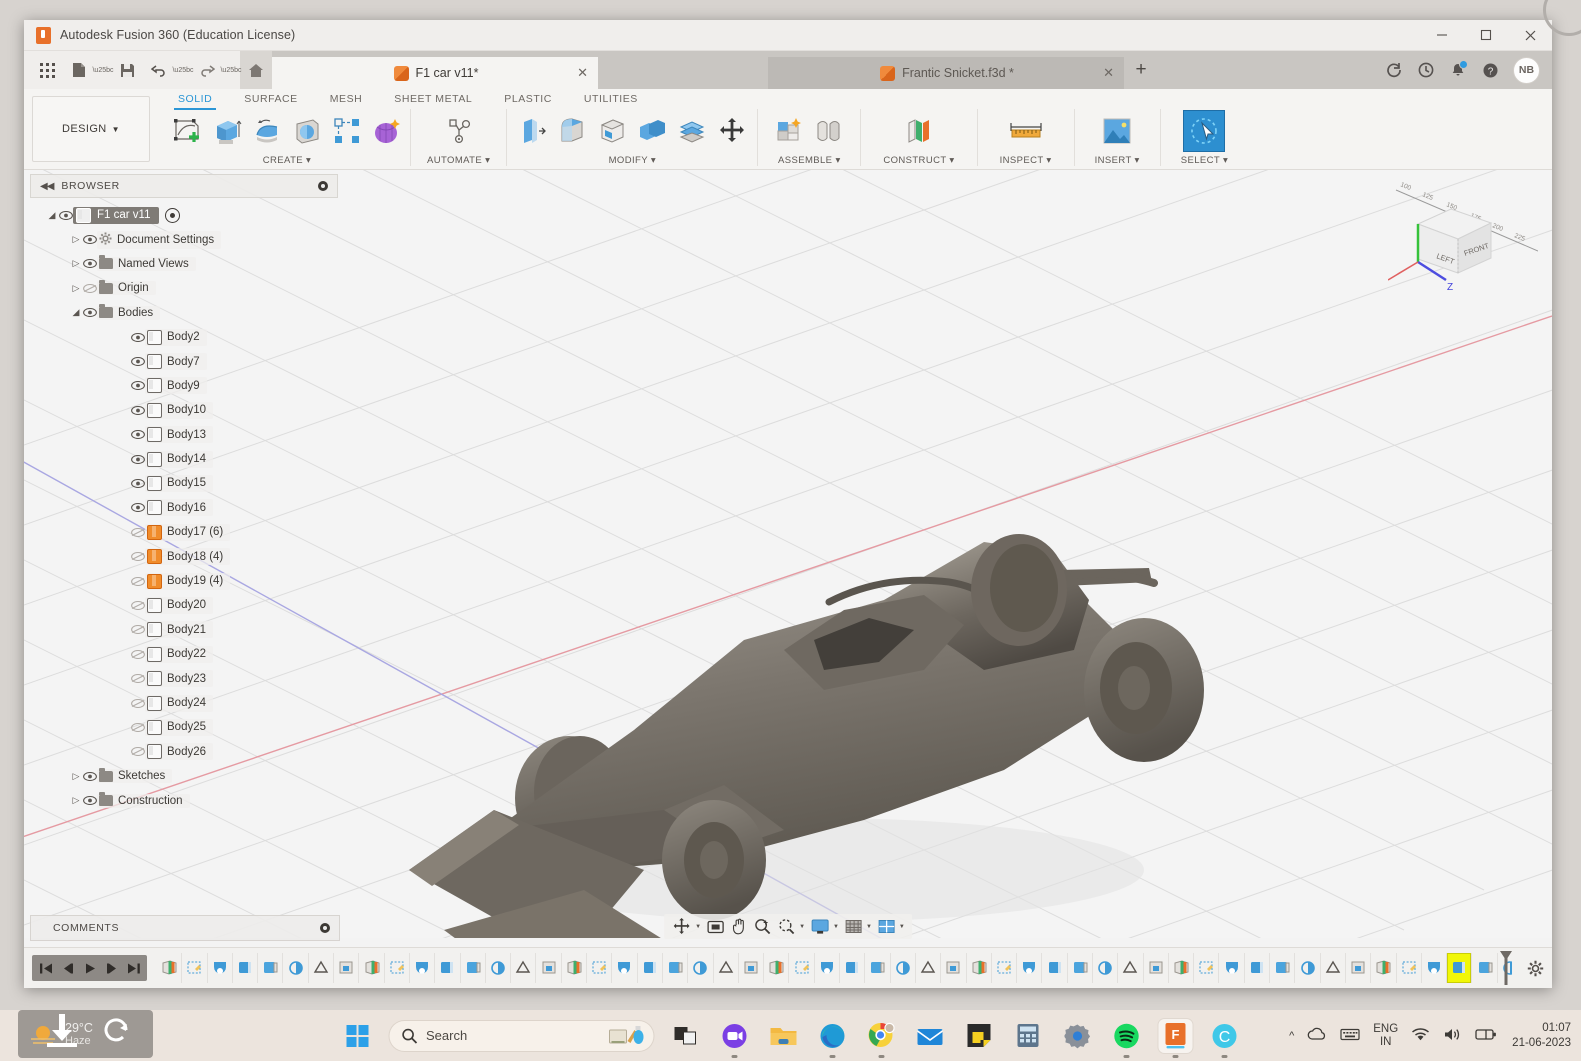 The image size is (1581, 1061). What do you see at coordinates (102, 70) in the screenshot?
I see `new-document-caret-icon: \u25bc` at bounding box center [102, 70].